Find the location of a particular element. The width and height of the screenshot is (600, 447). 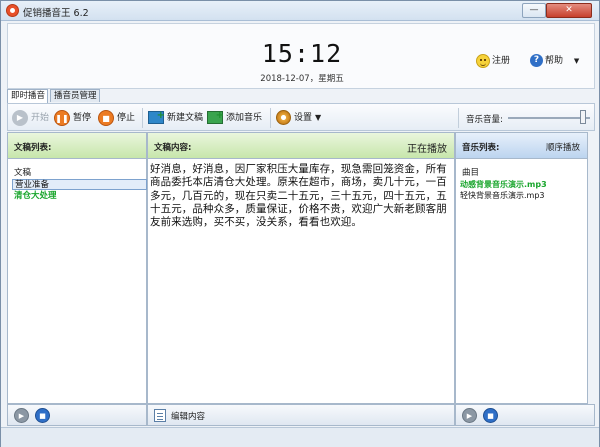

playback-status: 正在播放 is located at coordinates (427, 149).